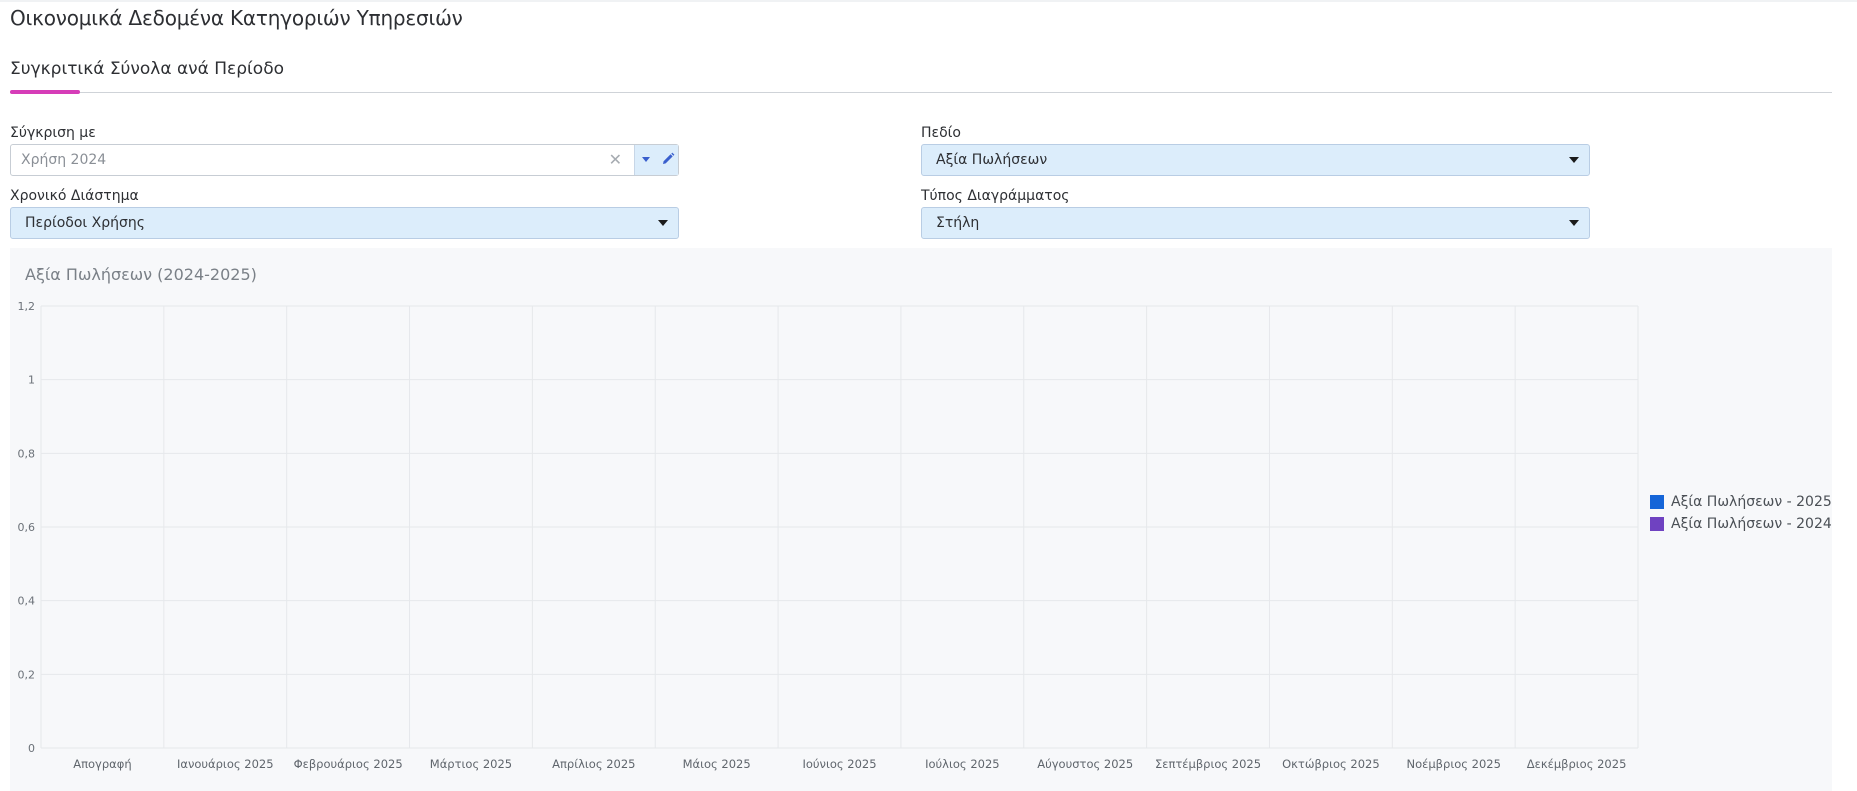 The image size is (1857, 791). Describe the element at coordinates (1577, 764) in the screenshot. I see `x-tick-label: Δεκέμβριος 2025` at that location.